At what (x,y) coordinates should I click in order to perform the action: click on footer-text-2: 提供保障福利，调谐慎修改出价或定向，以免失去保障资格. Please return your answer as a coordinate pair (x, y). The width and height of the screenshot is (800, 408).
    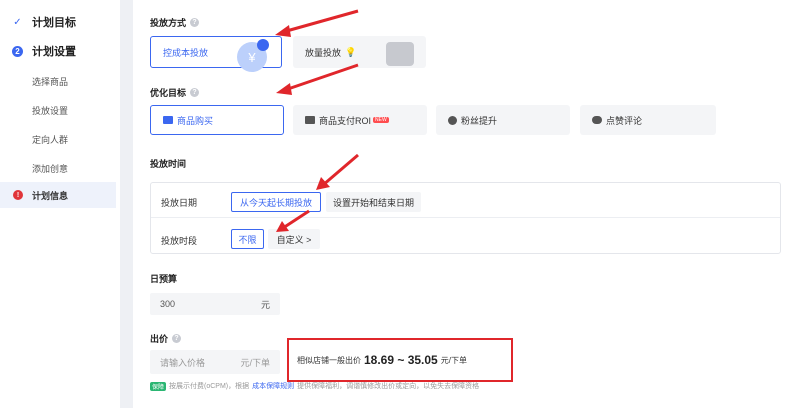
    Looking at the image, I should click on (388, 386).